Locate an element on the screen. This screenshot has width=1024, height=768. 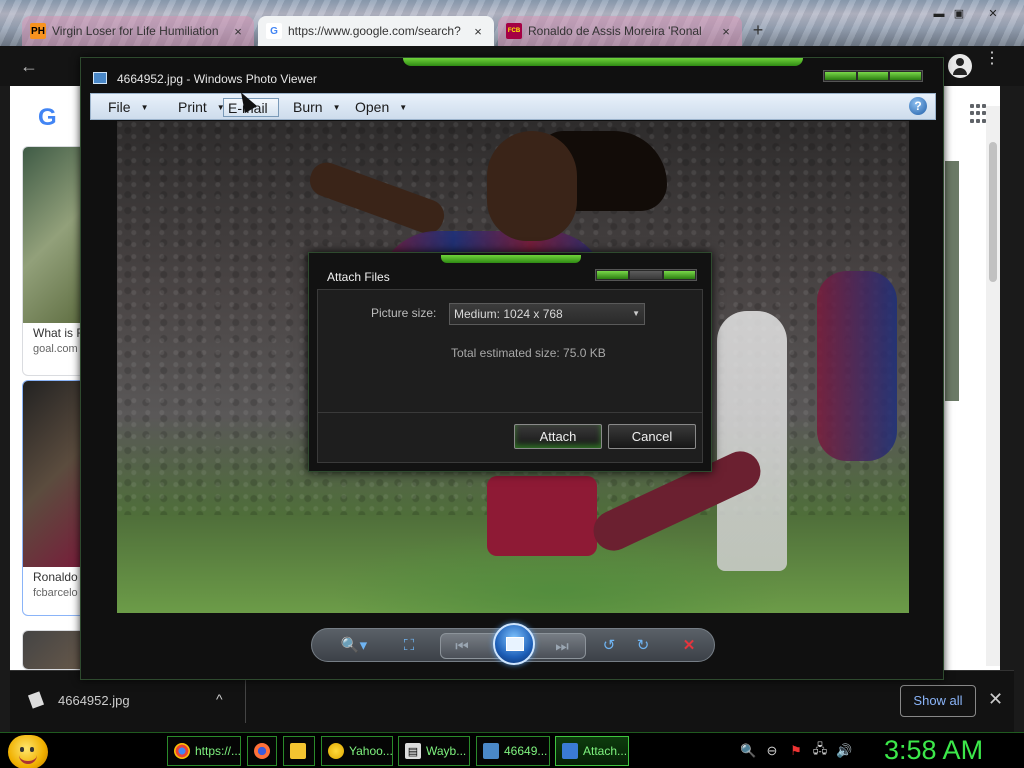
show-all-button: Show all is located at coordinates (938, 701).